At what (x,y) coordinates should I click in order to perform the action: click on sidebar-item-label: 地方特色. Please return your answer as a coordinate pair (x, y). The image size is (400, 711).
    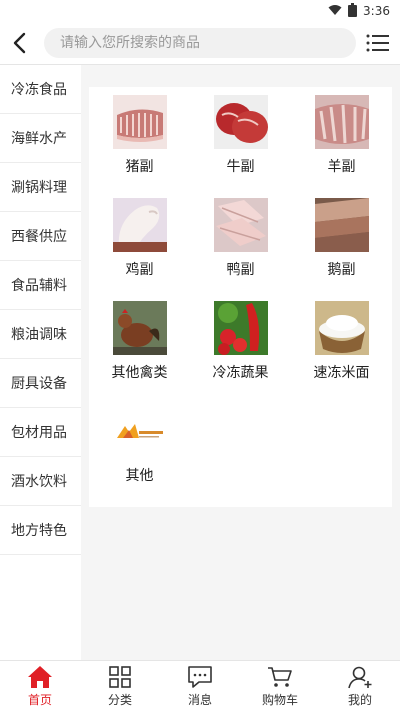
    Looking at the image, I should click on (39, 531).